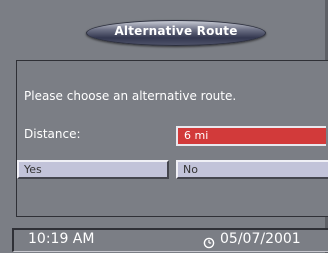 The width and height of the screenshot is (328, 253). Describe the element at coordinates (251, 136) in the screenshot. I see `distance-value-field: 6 mi` at that location.